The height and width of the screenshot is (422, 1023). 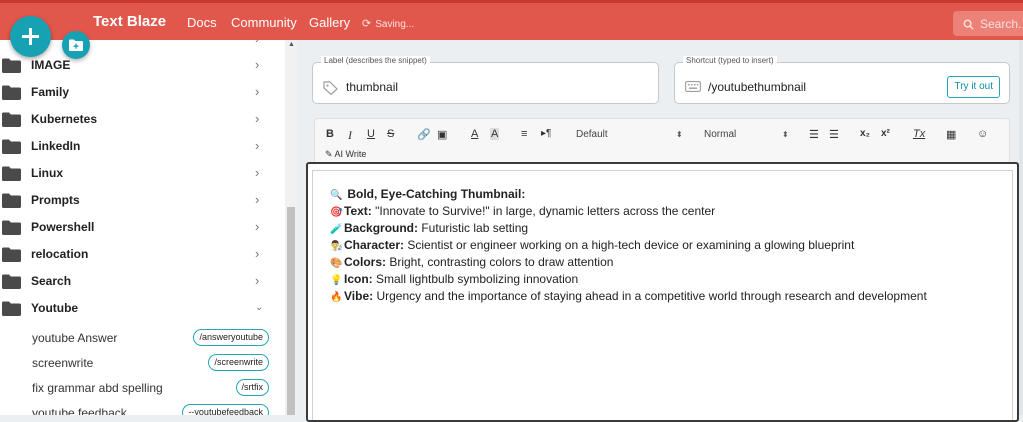 What do you see at coordinates (730, 60) in the screenshot?
I see `shortcut-field-legend: Shortcut (typed to insert)` at bounding box center [730, 60].